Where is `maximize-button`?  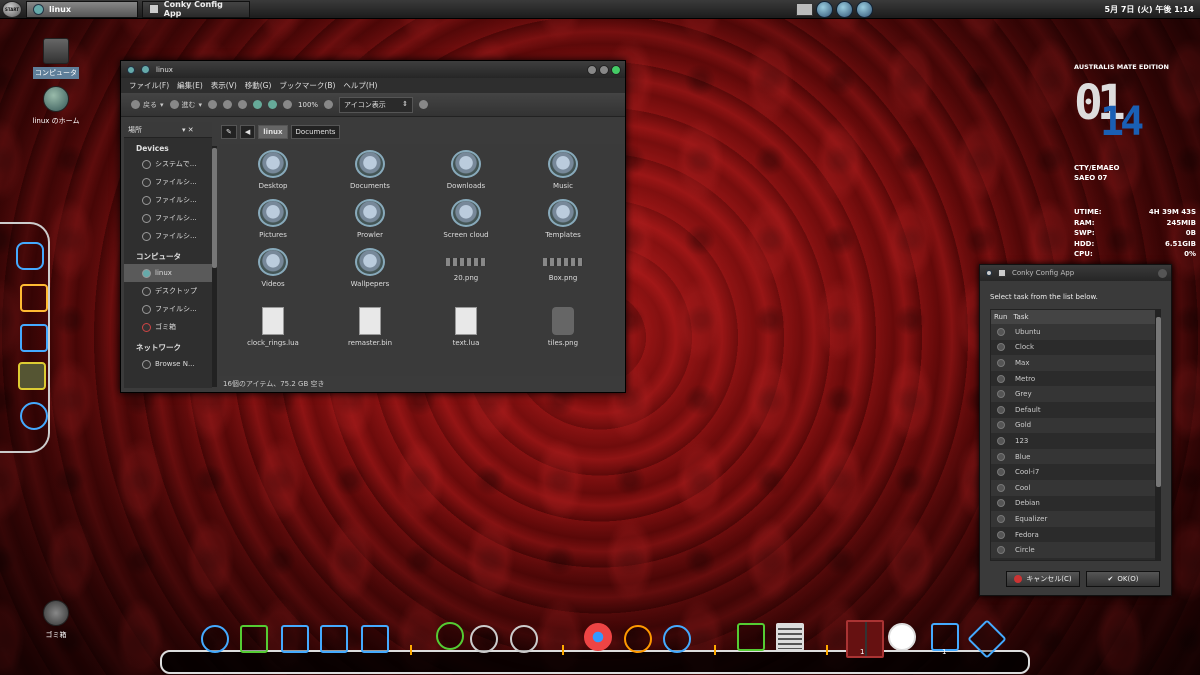 maximize-button is located at coordinates (604, 69).